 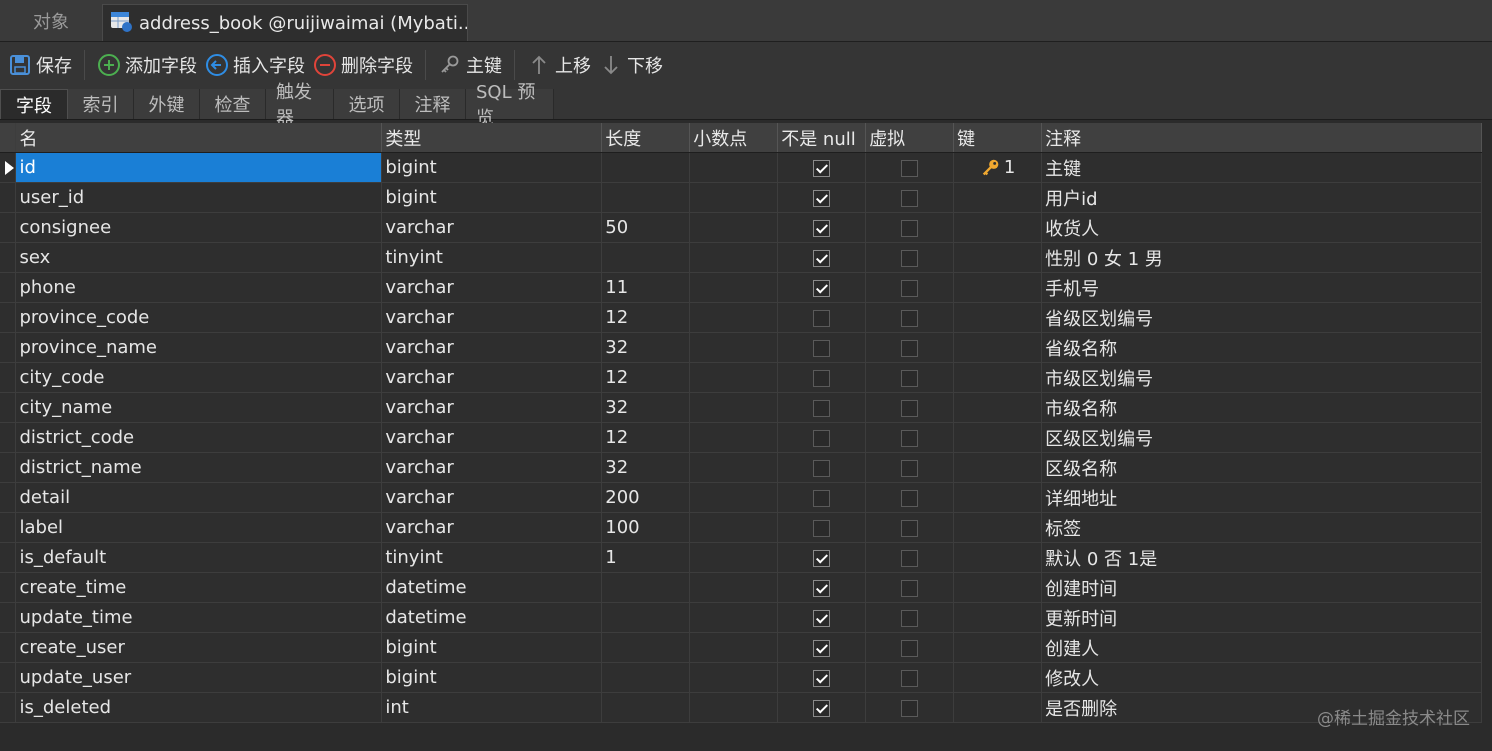 I want to click on table-row: consignee varchar 50 收货人, so click(x=741, y=227).